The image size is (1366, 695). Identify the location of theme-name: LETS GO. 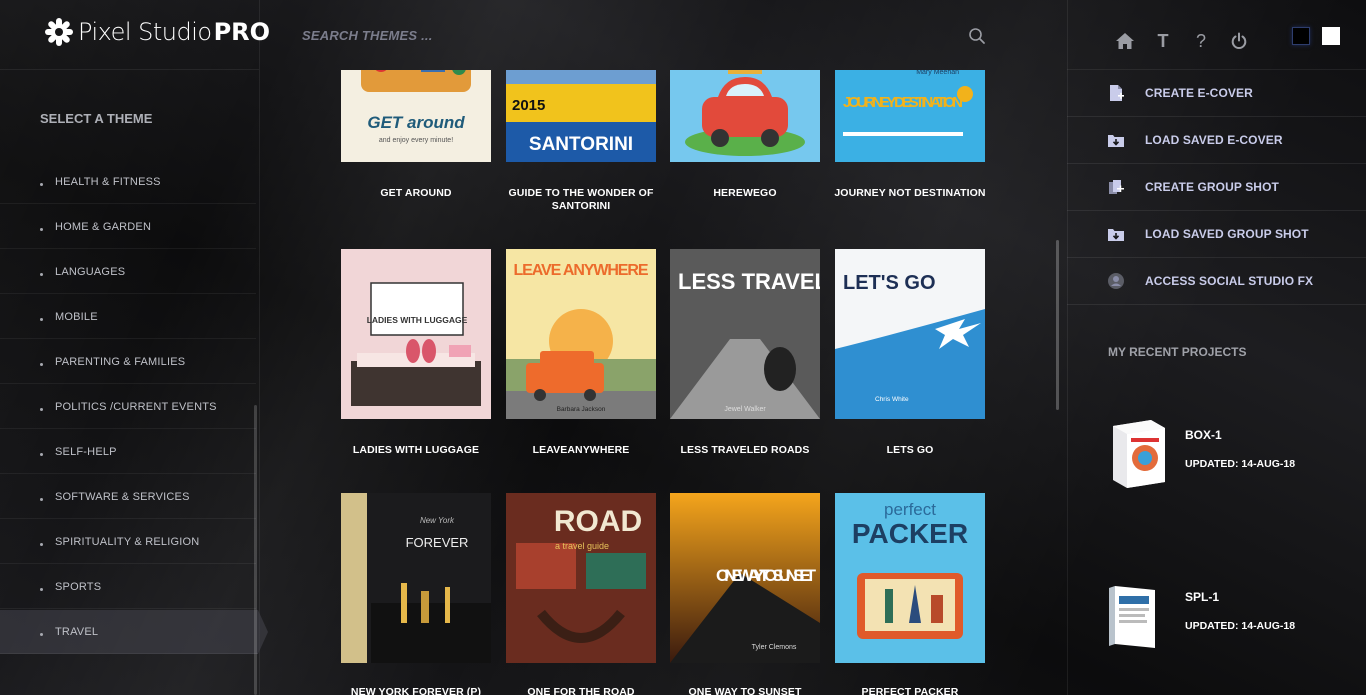
(910, 450).